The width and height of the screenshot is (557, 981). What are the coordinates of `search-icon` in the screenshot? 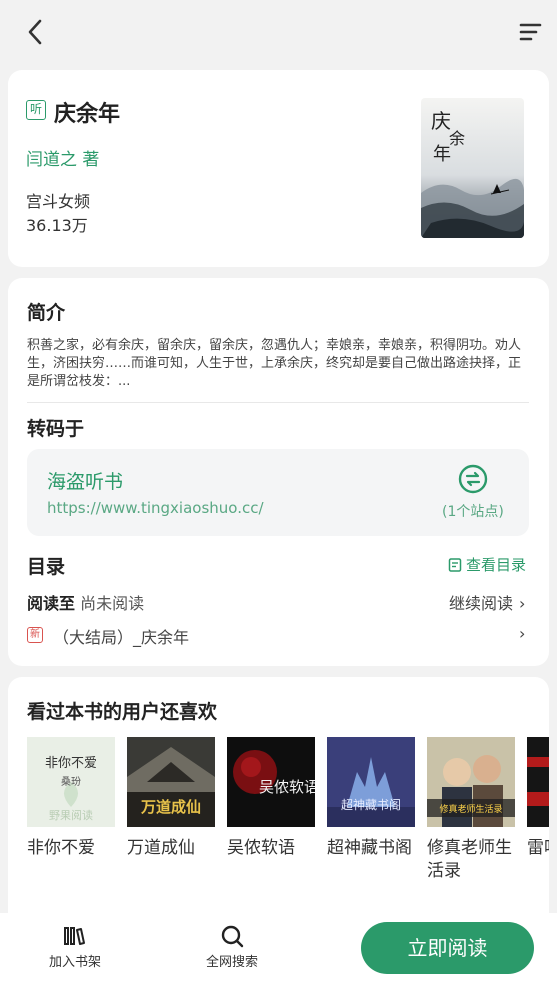 It's located at (232, 936).